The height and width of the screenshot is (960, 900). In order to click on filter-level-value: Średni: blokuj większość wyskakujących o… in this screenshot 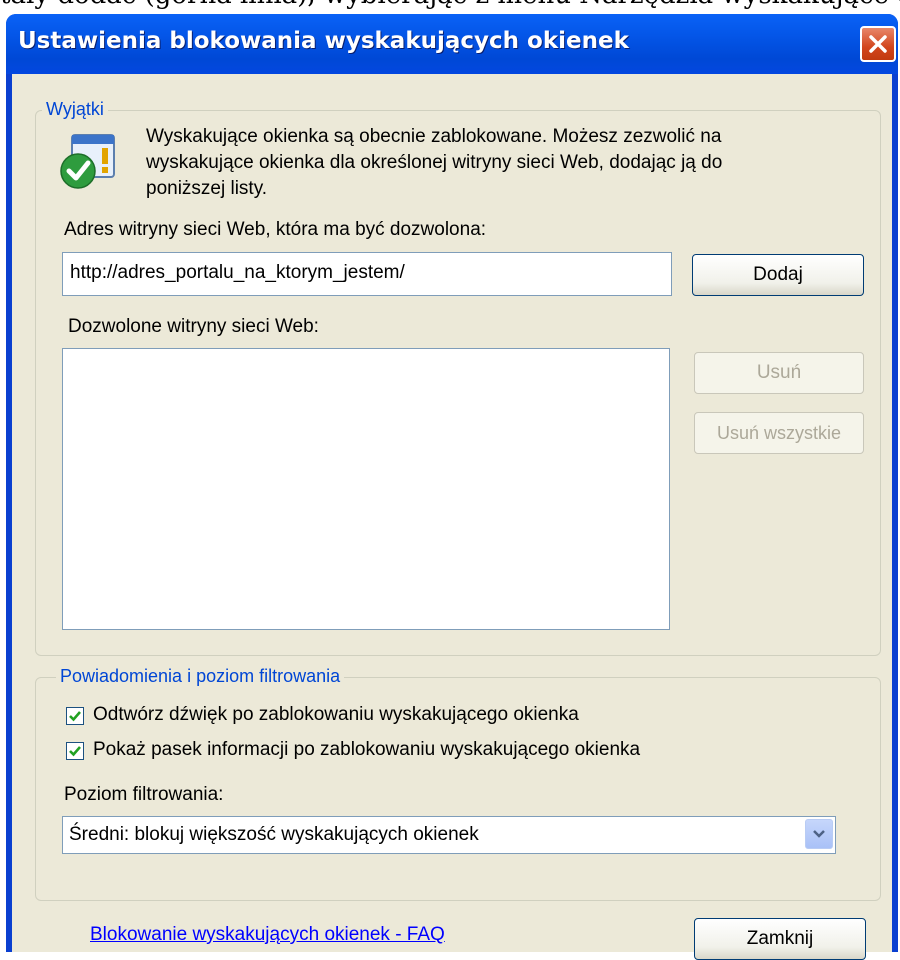, I will do `click(274, 834)`.